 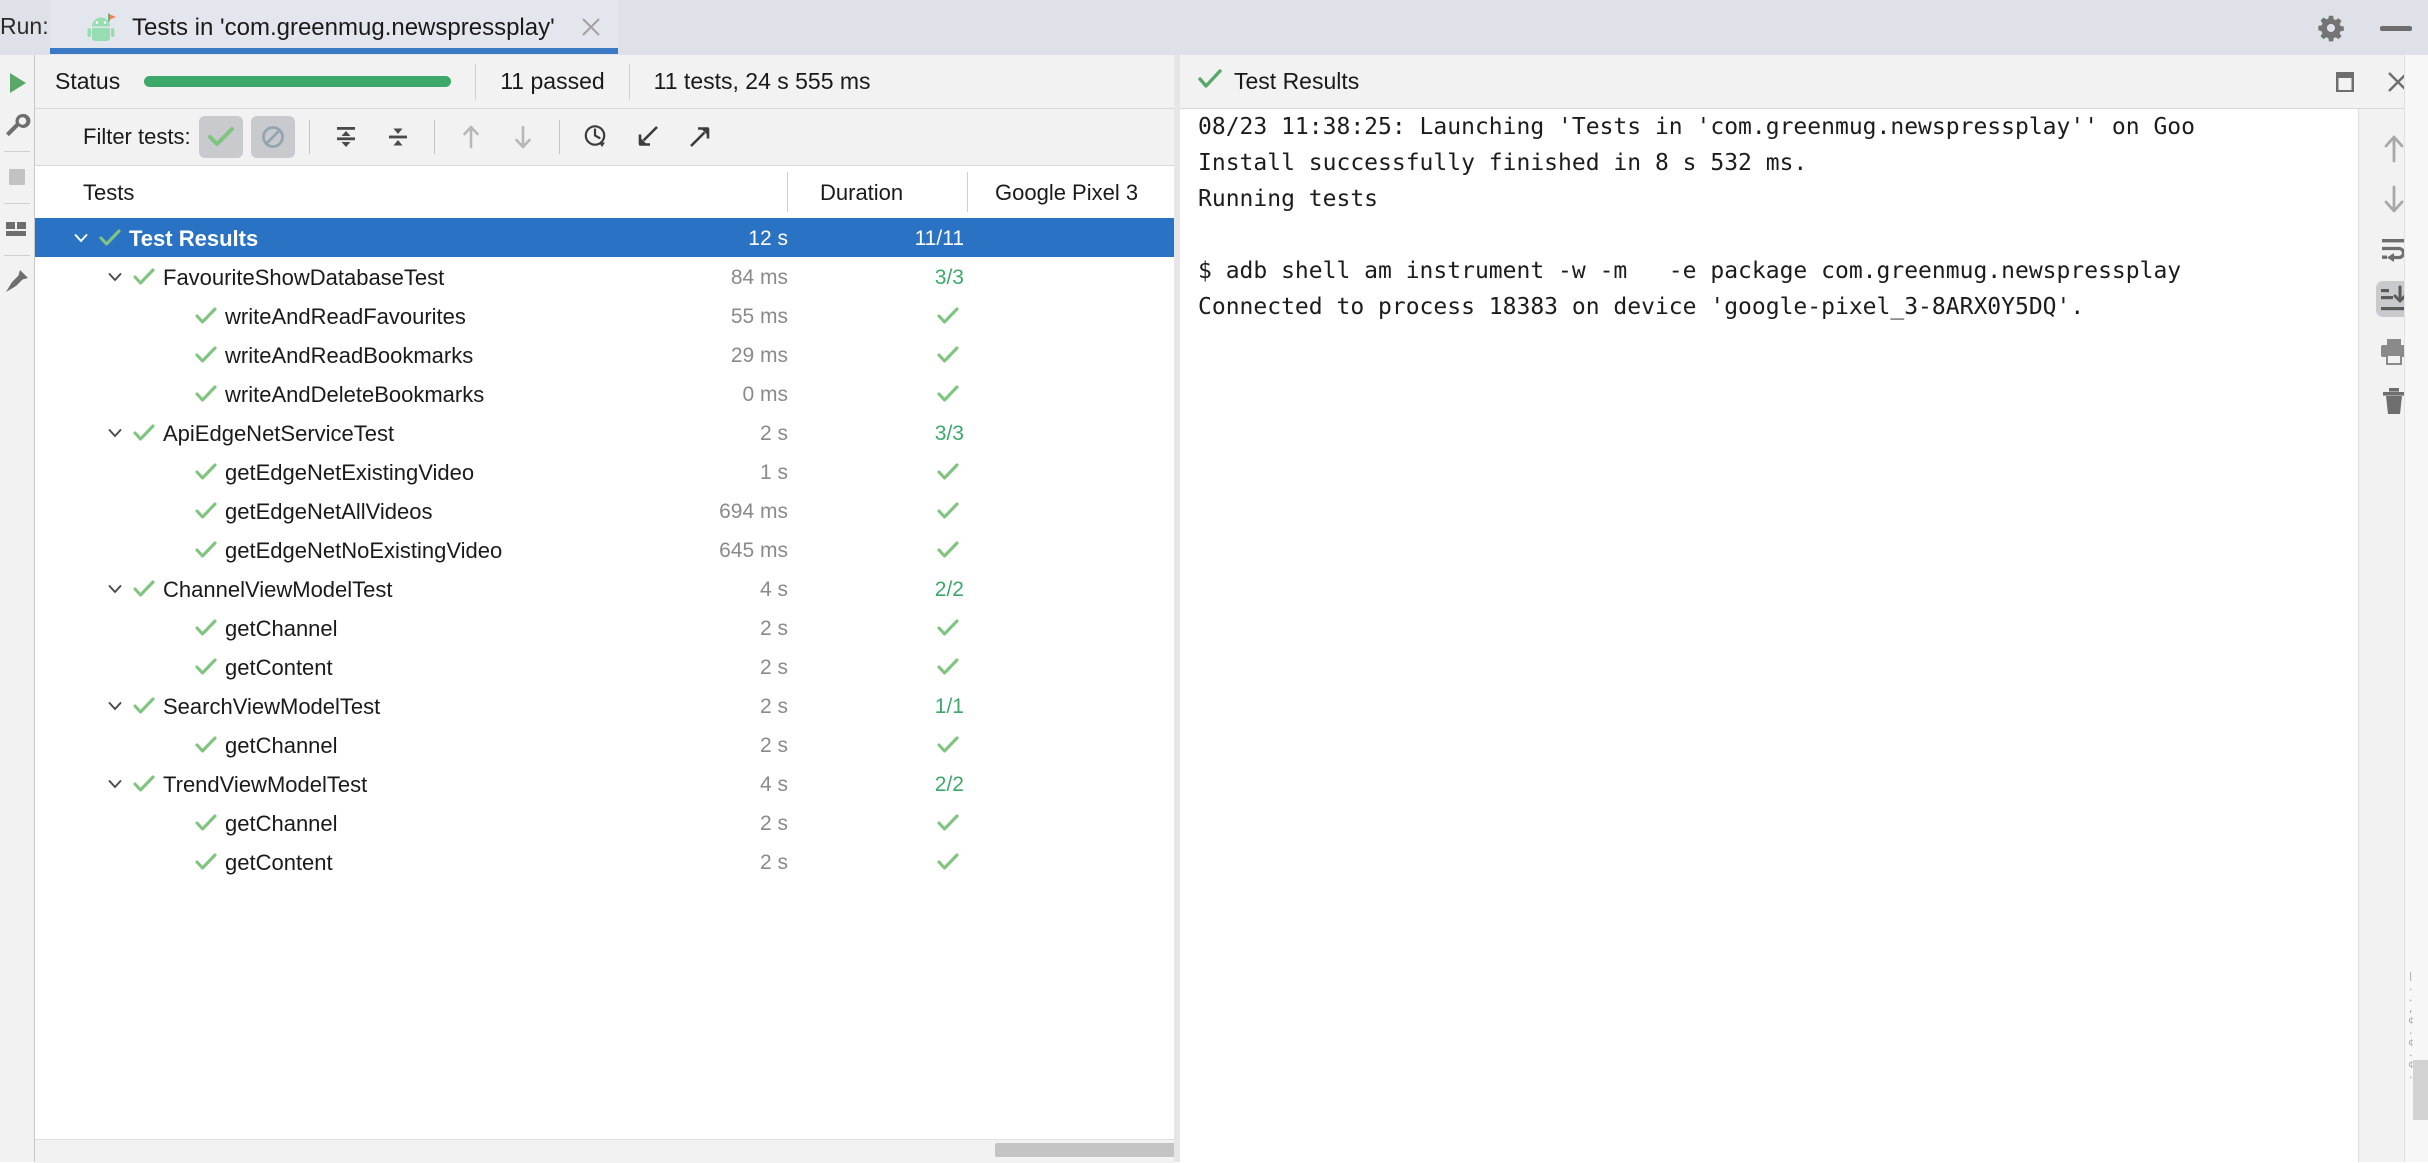 I want to click on show-passed-toggle, so click(x=220, y=137).